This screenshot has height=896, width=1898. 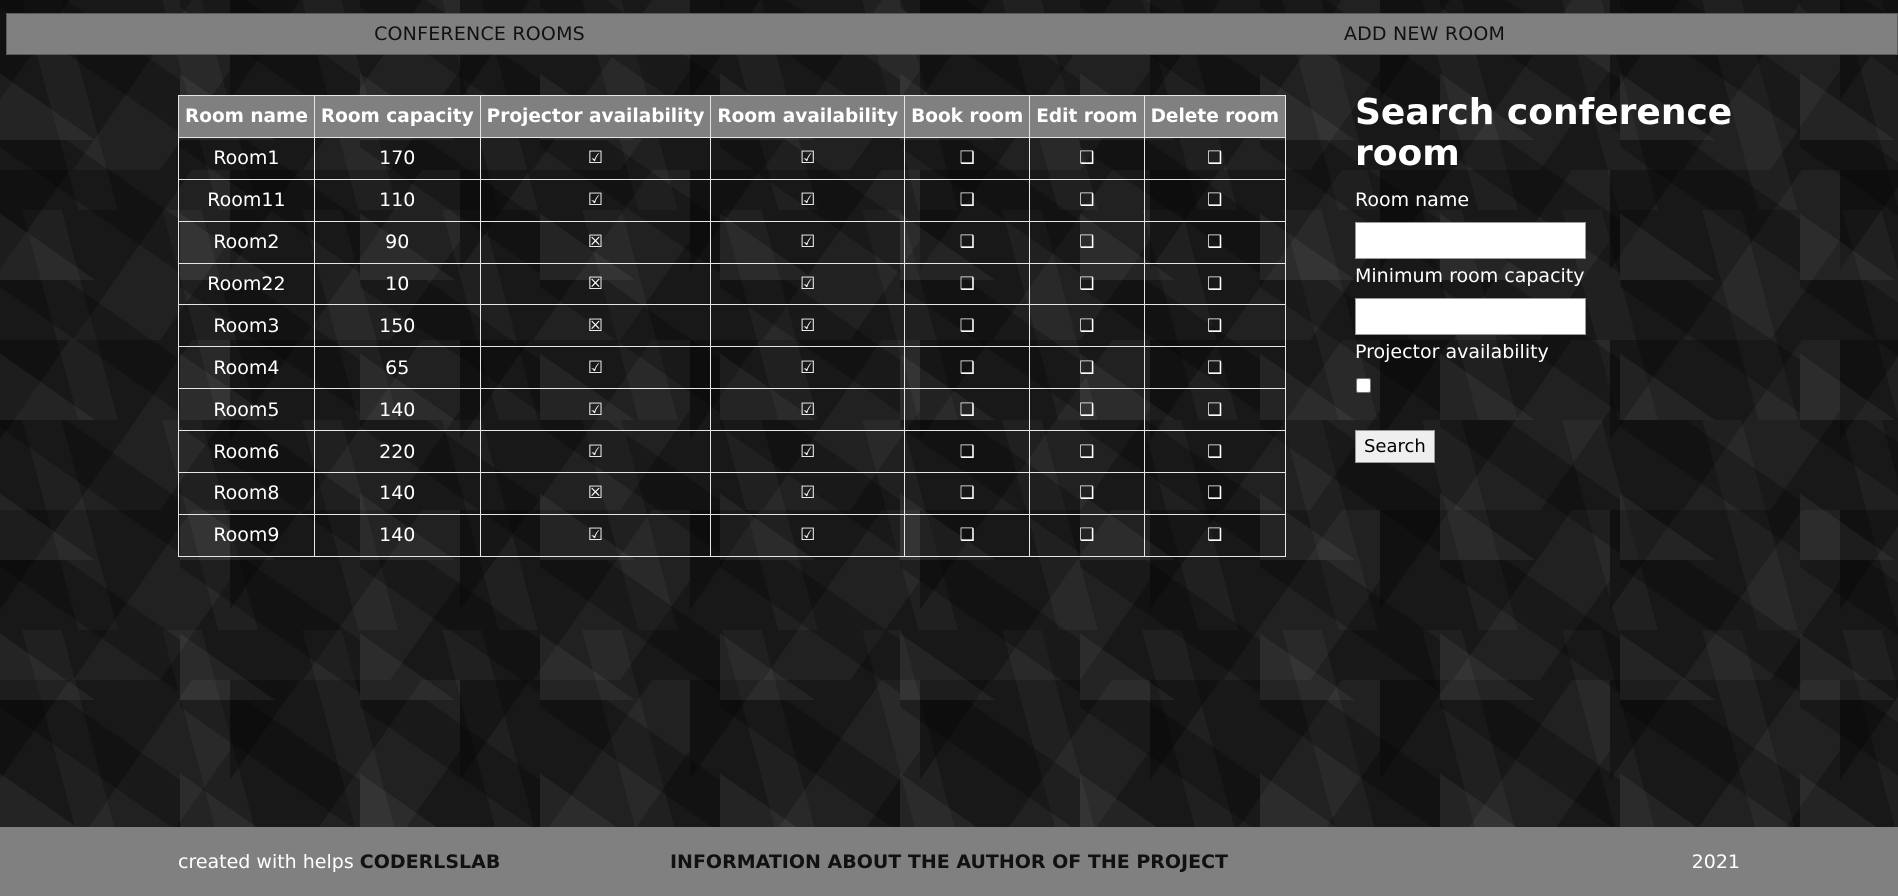 What do you see at coordinates (246, 493) in the screenshot?
I see `room-name-cell: Room8` at bounding box center [246, 493].